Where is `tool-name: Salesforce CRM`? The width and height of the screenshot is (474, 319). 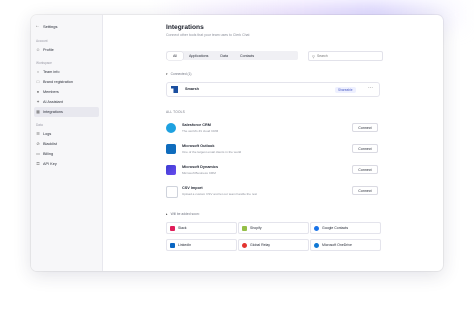 tool-name: Salesforce CRM is located at coordinates (196, 125).